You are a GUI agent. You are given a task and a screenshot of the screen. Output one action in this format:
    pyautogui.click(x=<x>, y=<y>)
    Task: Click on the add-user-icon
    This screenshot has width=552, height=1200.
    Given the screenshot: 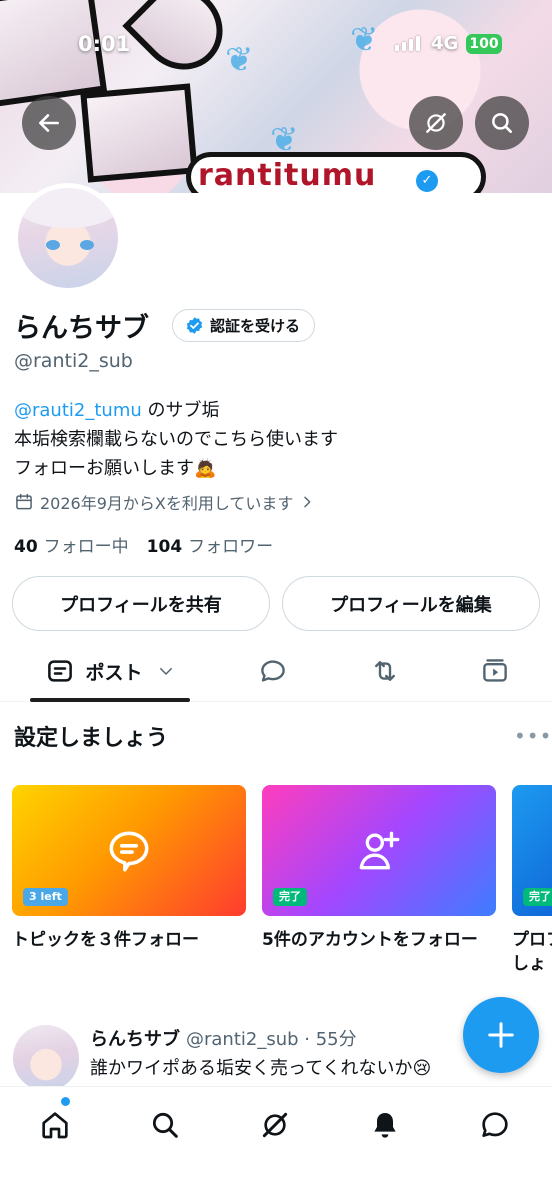 What is the action you would take?
    pyautogui.click(x=379, y=850)
    